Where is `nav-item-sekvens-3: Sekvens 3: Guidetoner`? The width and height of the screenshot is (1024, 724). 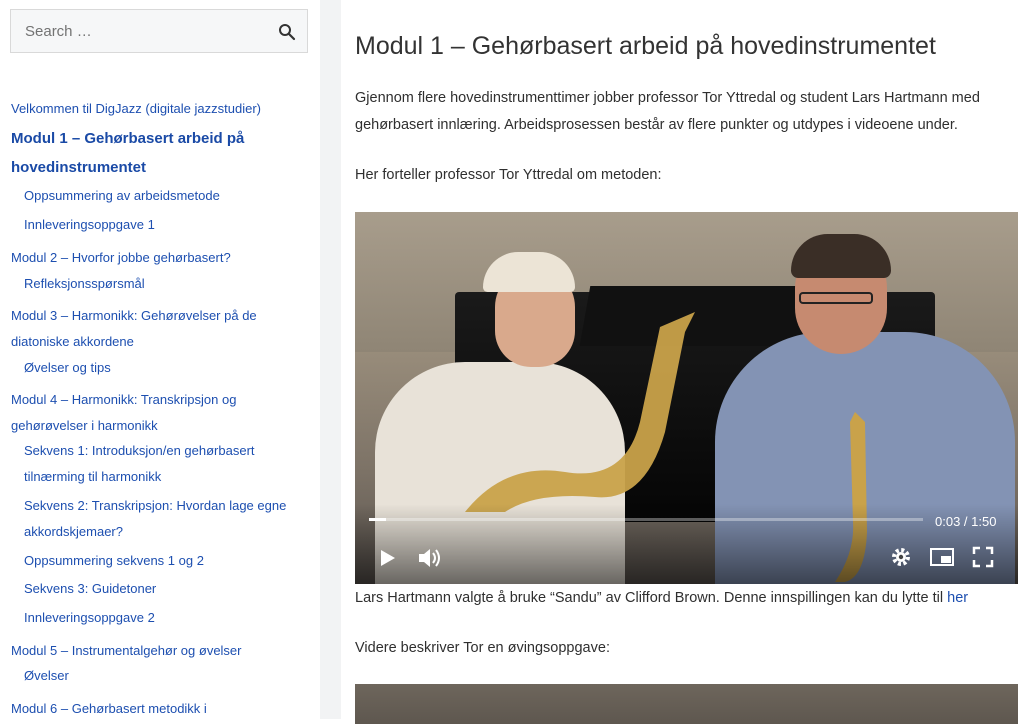
nav-item-sekvens-3: Sekvens 3: Guidetoner is located at coordinates (90, 589).